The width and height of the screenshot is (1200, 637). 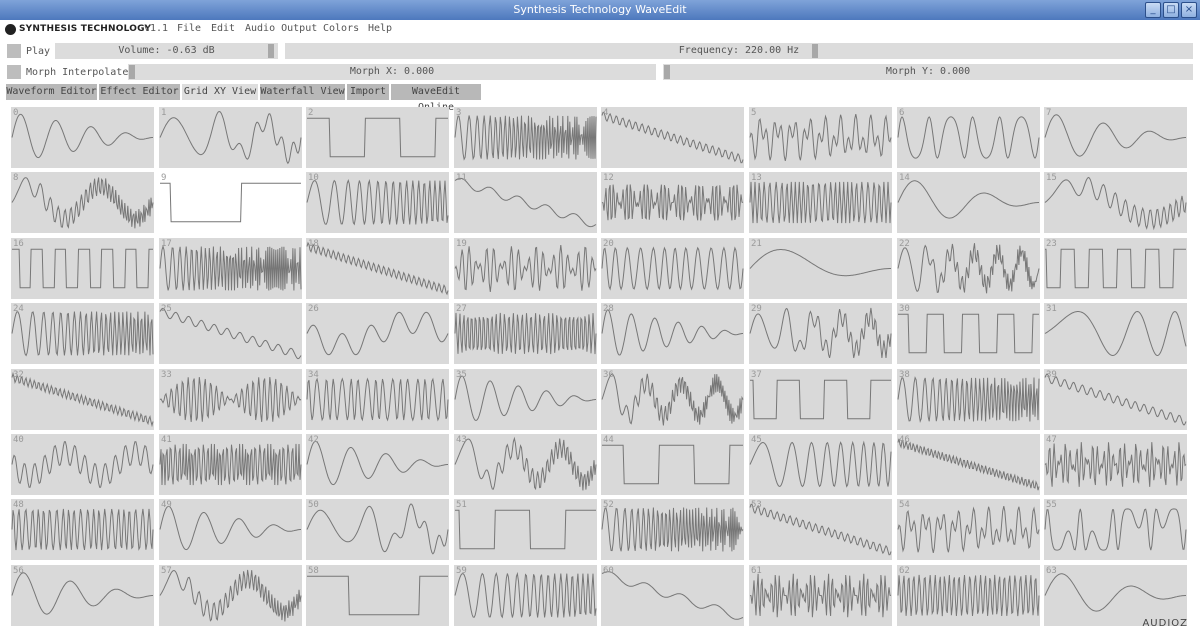 What do you see at coordinates (820, 399) in the screenshot?
I see `wave-cell-37: 37` at bounding box center [820, 399].